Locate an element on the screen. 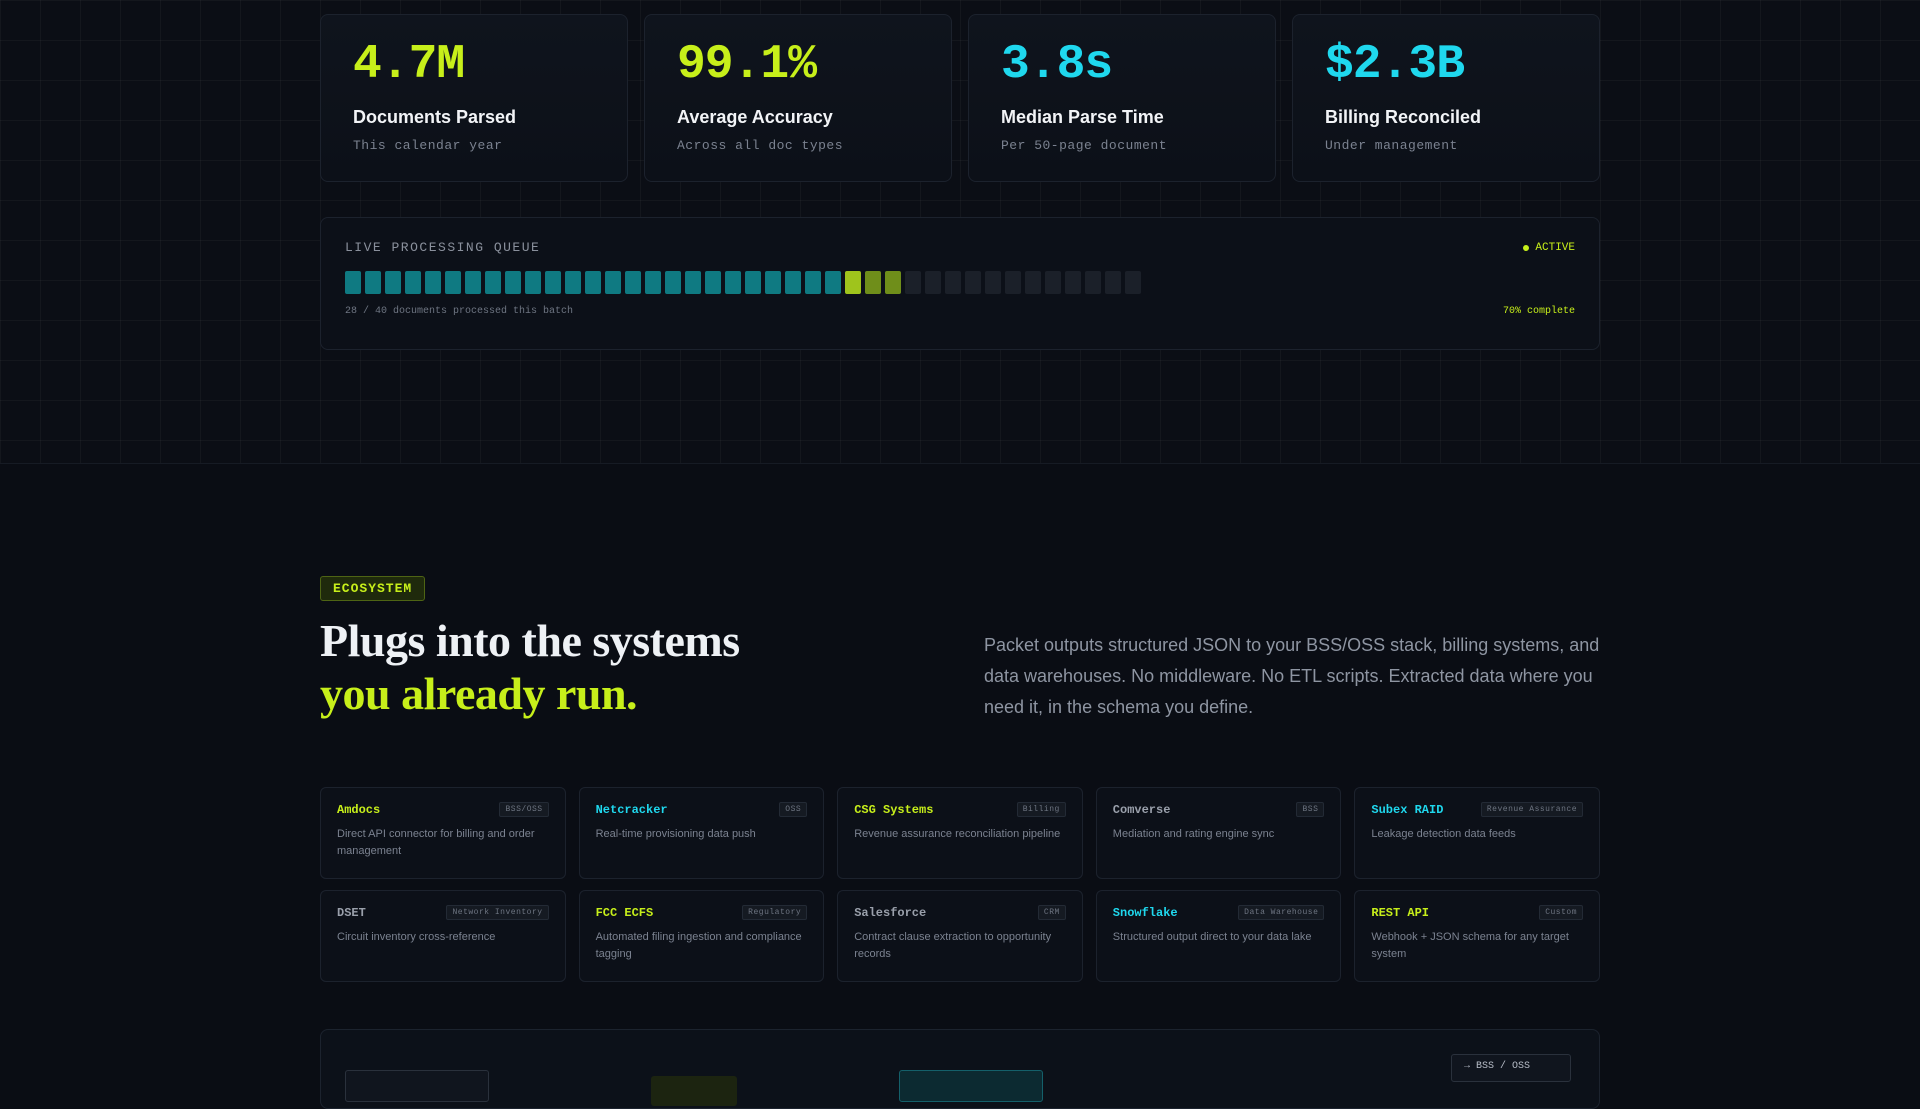  flow-process-node is located at coordinates (694, 1091).